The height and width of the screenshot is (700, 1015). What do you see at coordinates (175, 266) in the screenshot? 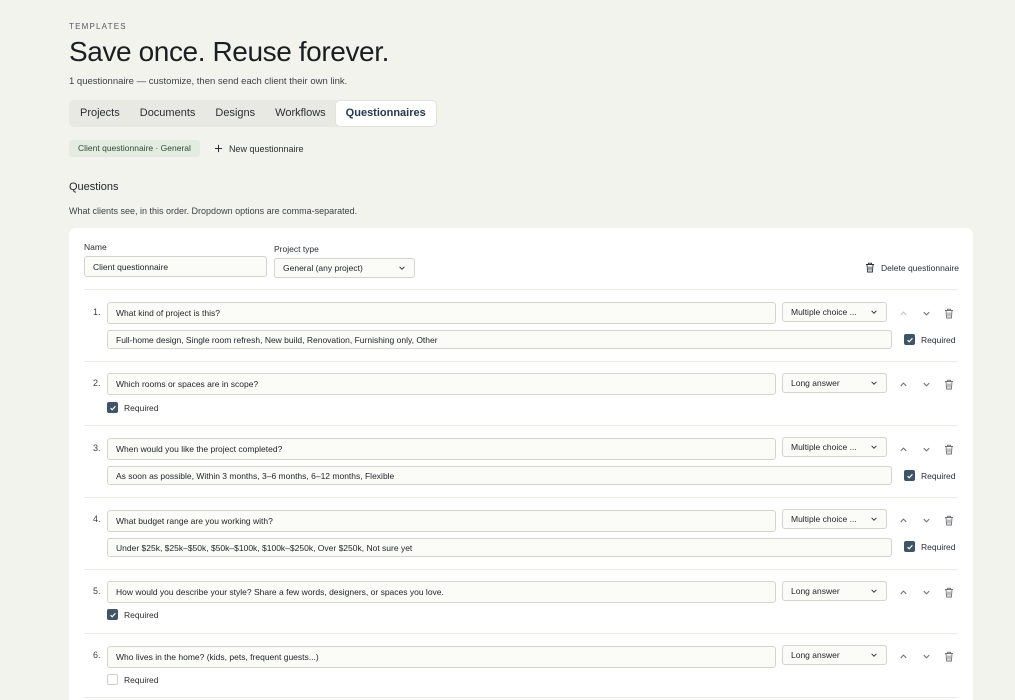
I see `name-input: Client questionnaire` at bounding box center [175, 266].